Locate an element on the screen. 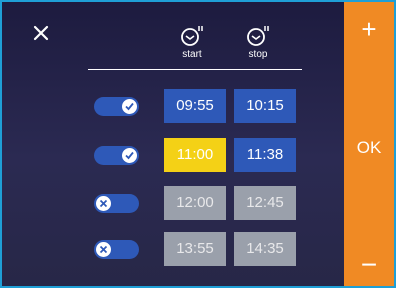 The width and height of the screenshot is (396, 288). close-icon is located at coordinates (41, 33).